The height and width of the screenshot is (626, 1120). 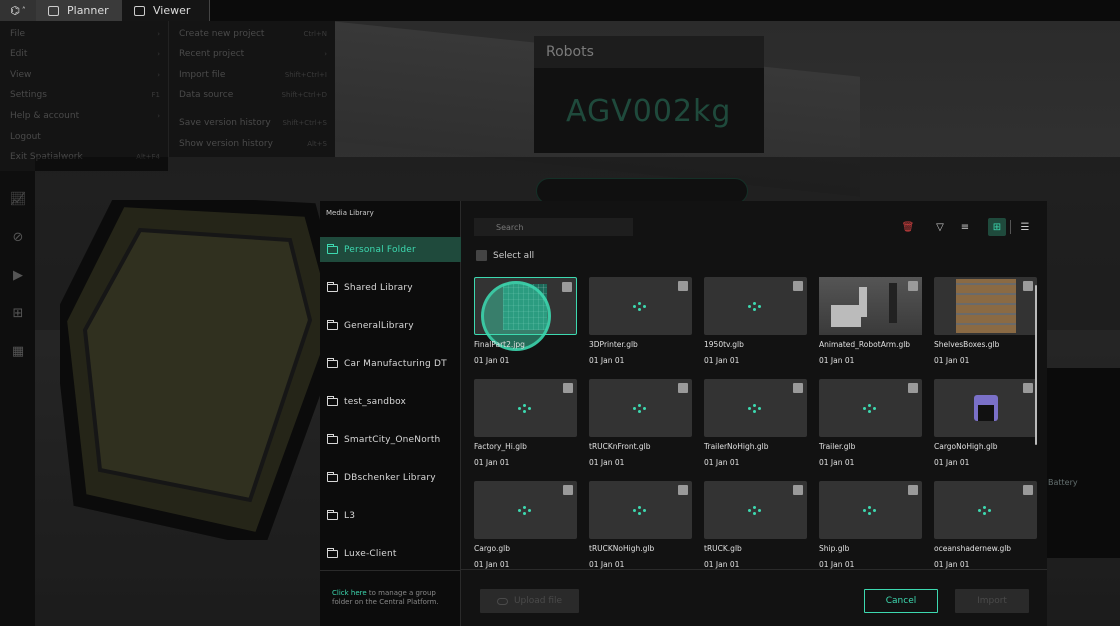 I want to click on file-card: CargoNoHigh.glb 01 Jan 01, so click(x=985, y=429).